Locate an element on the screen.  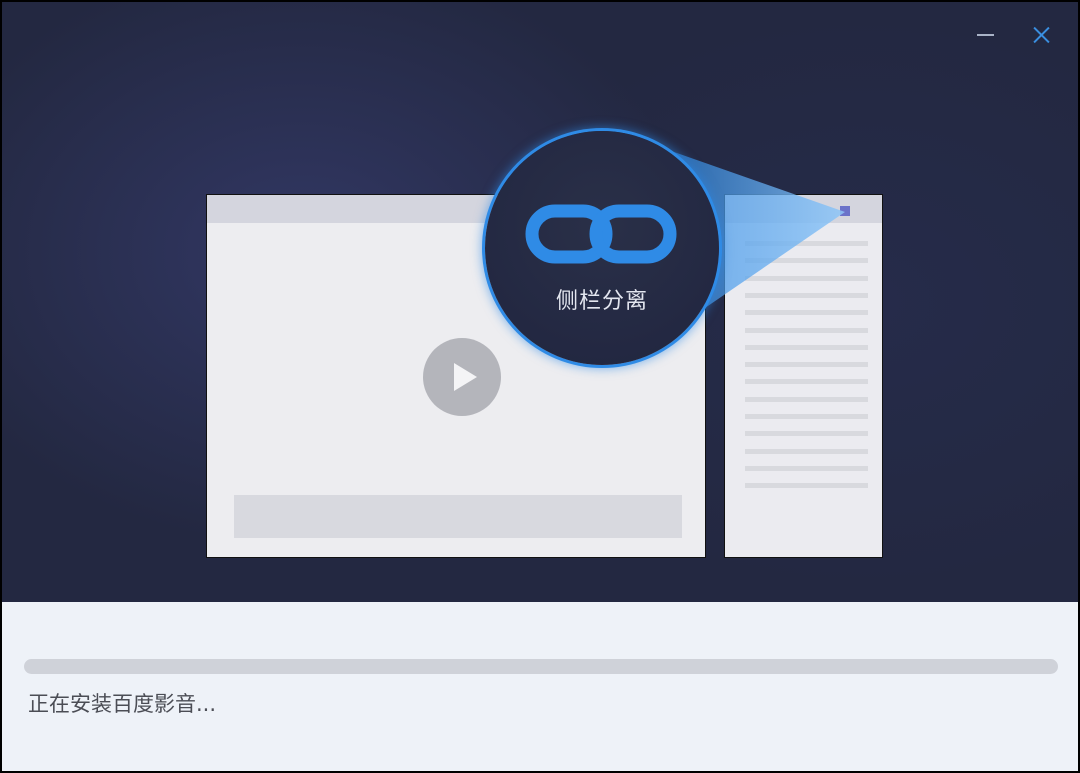
play-icon is located at coordinates (462, 377).